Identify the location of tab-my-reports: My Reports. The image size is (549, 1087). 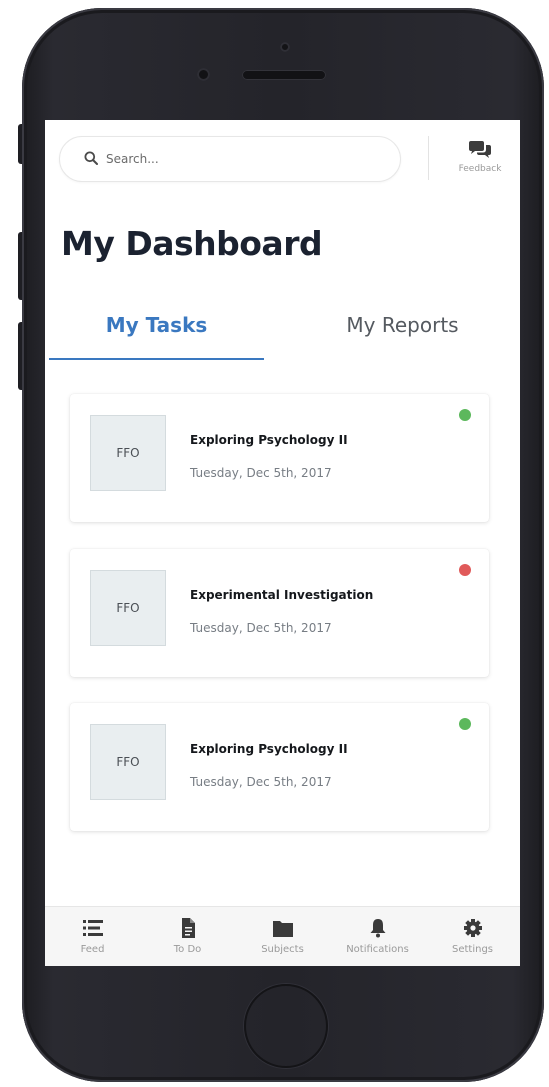
(402, 330).